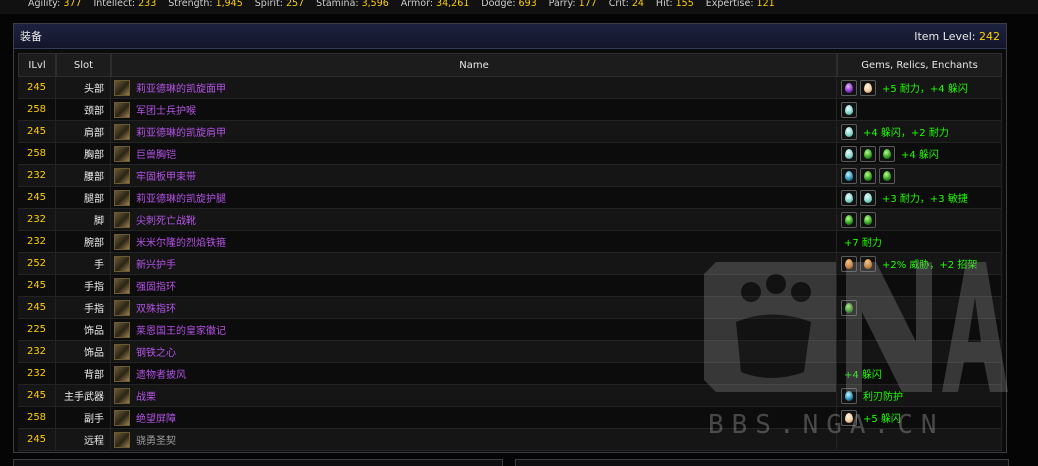 The width and height of the screenshot is (1038, 466). What do you see at coordinates (166, 175) in the screenshot?
I see `item-name-link: 牢固板甲束带` at bounding box center [166, 175].